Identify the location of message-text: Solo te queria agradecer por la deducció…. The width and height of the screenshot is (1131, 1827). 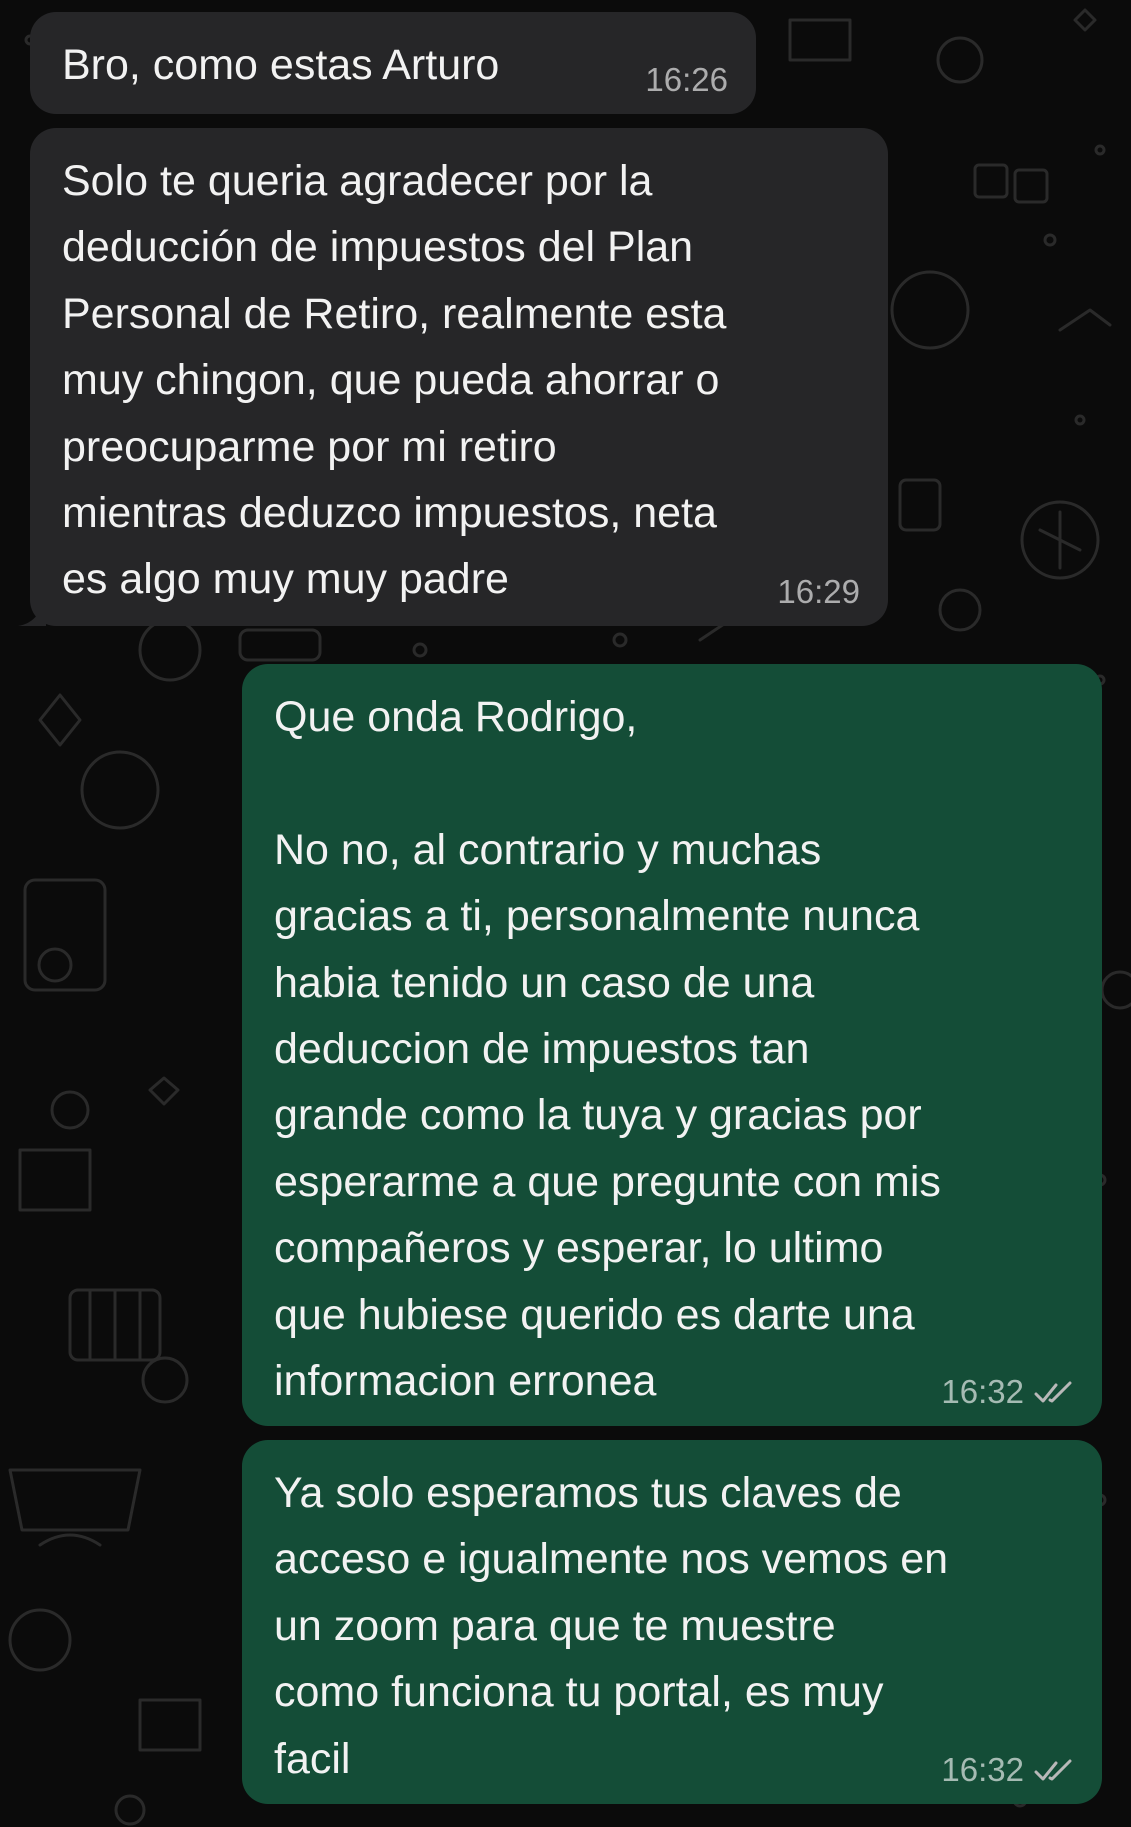
(394, 380).